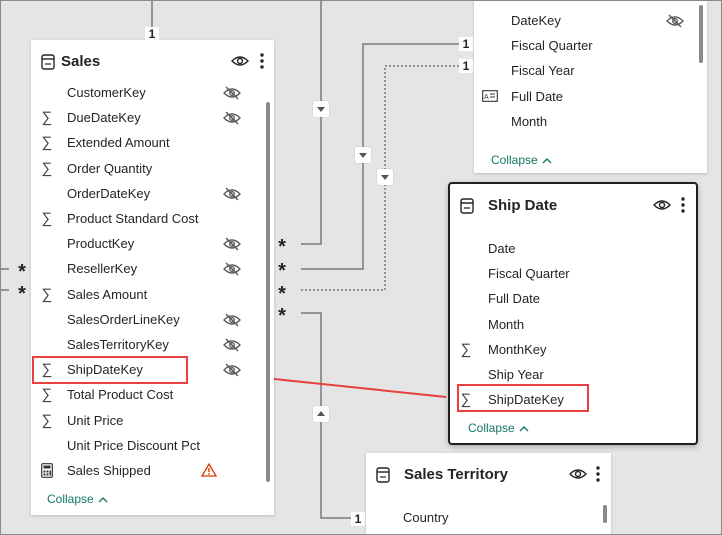  I want to click on field-row: CustomerKey, so click(146, 92).